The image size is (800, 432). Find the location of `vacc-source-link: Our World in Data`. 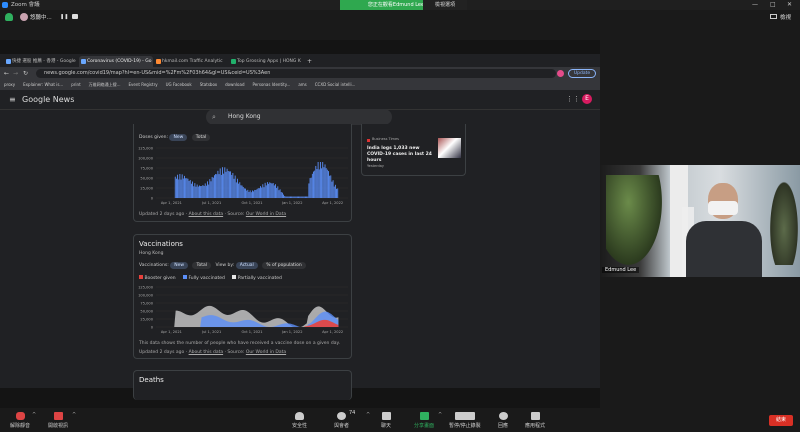

vacc-source-link: Our World in Data is located at coordinates (266, 352).